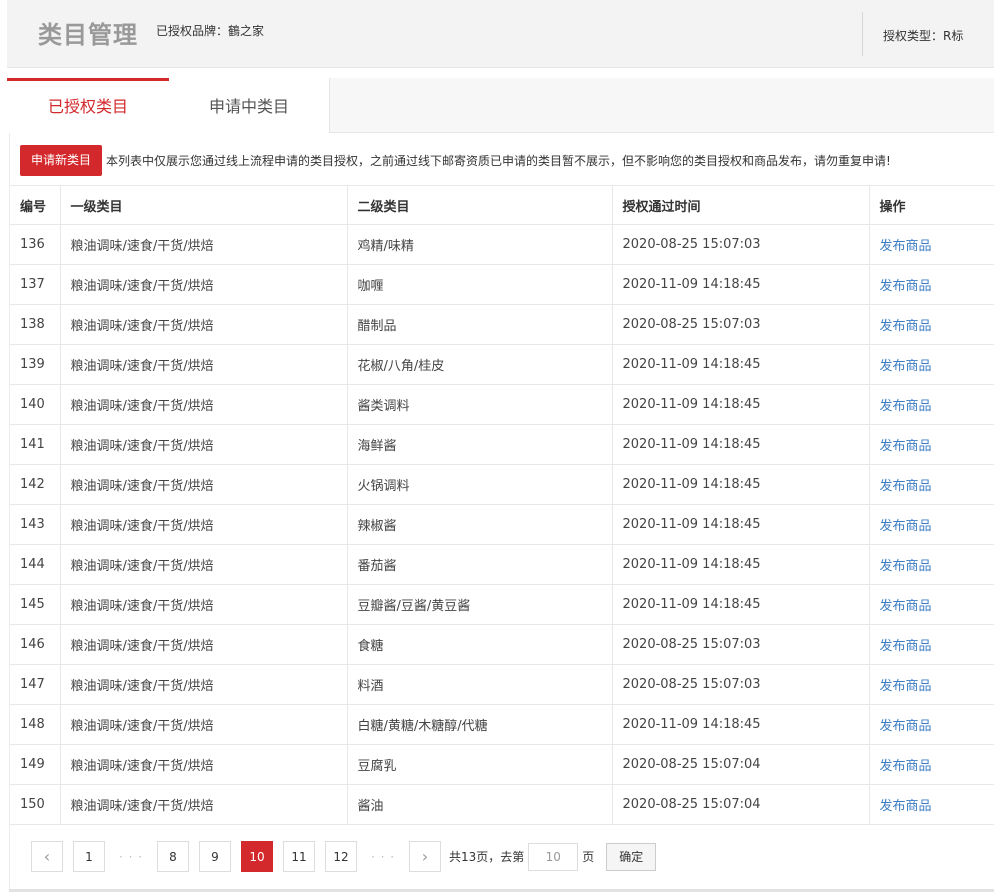 Image resolution: width=994 pixels, height=896 pixels. I want to click on column-header-level1: 一级类目, so click(204, 205).